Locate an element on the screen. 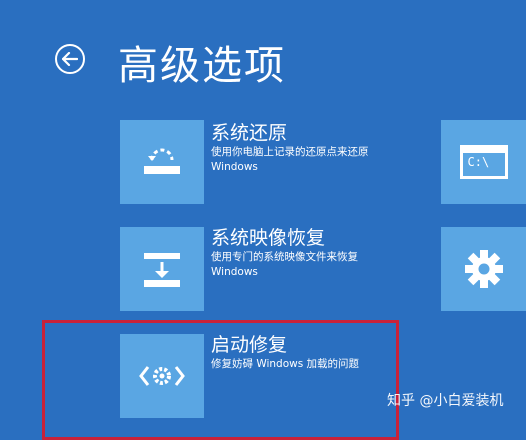  command-prompt-text: C:\ is located at coordinates (478, 162).